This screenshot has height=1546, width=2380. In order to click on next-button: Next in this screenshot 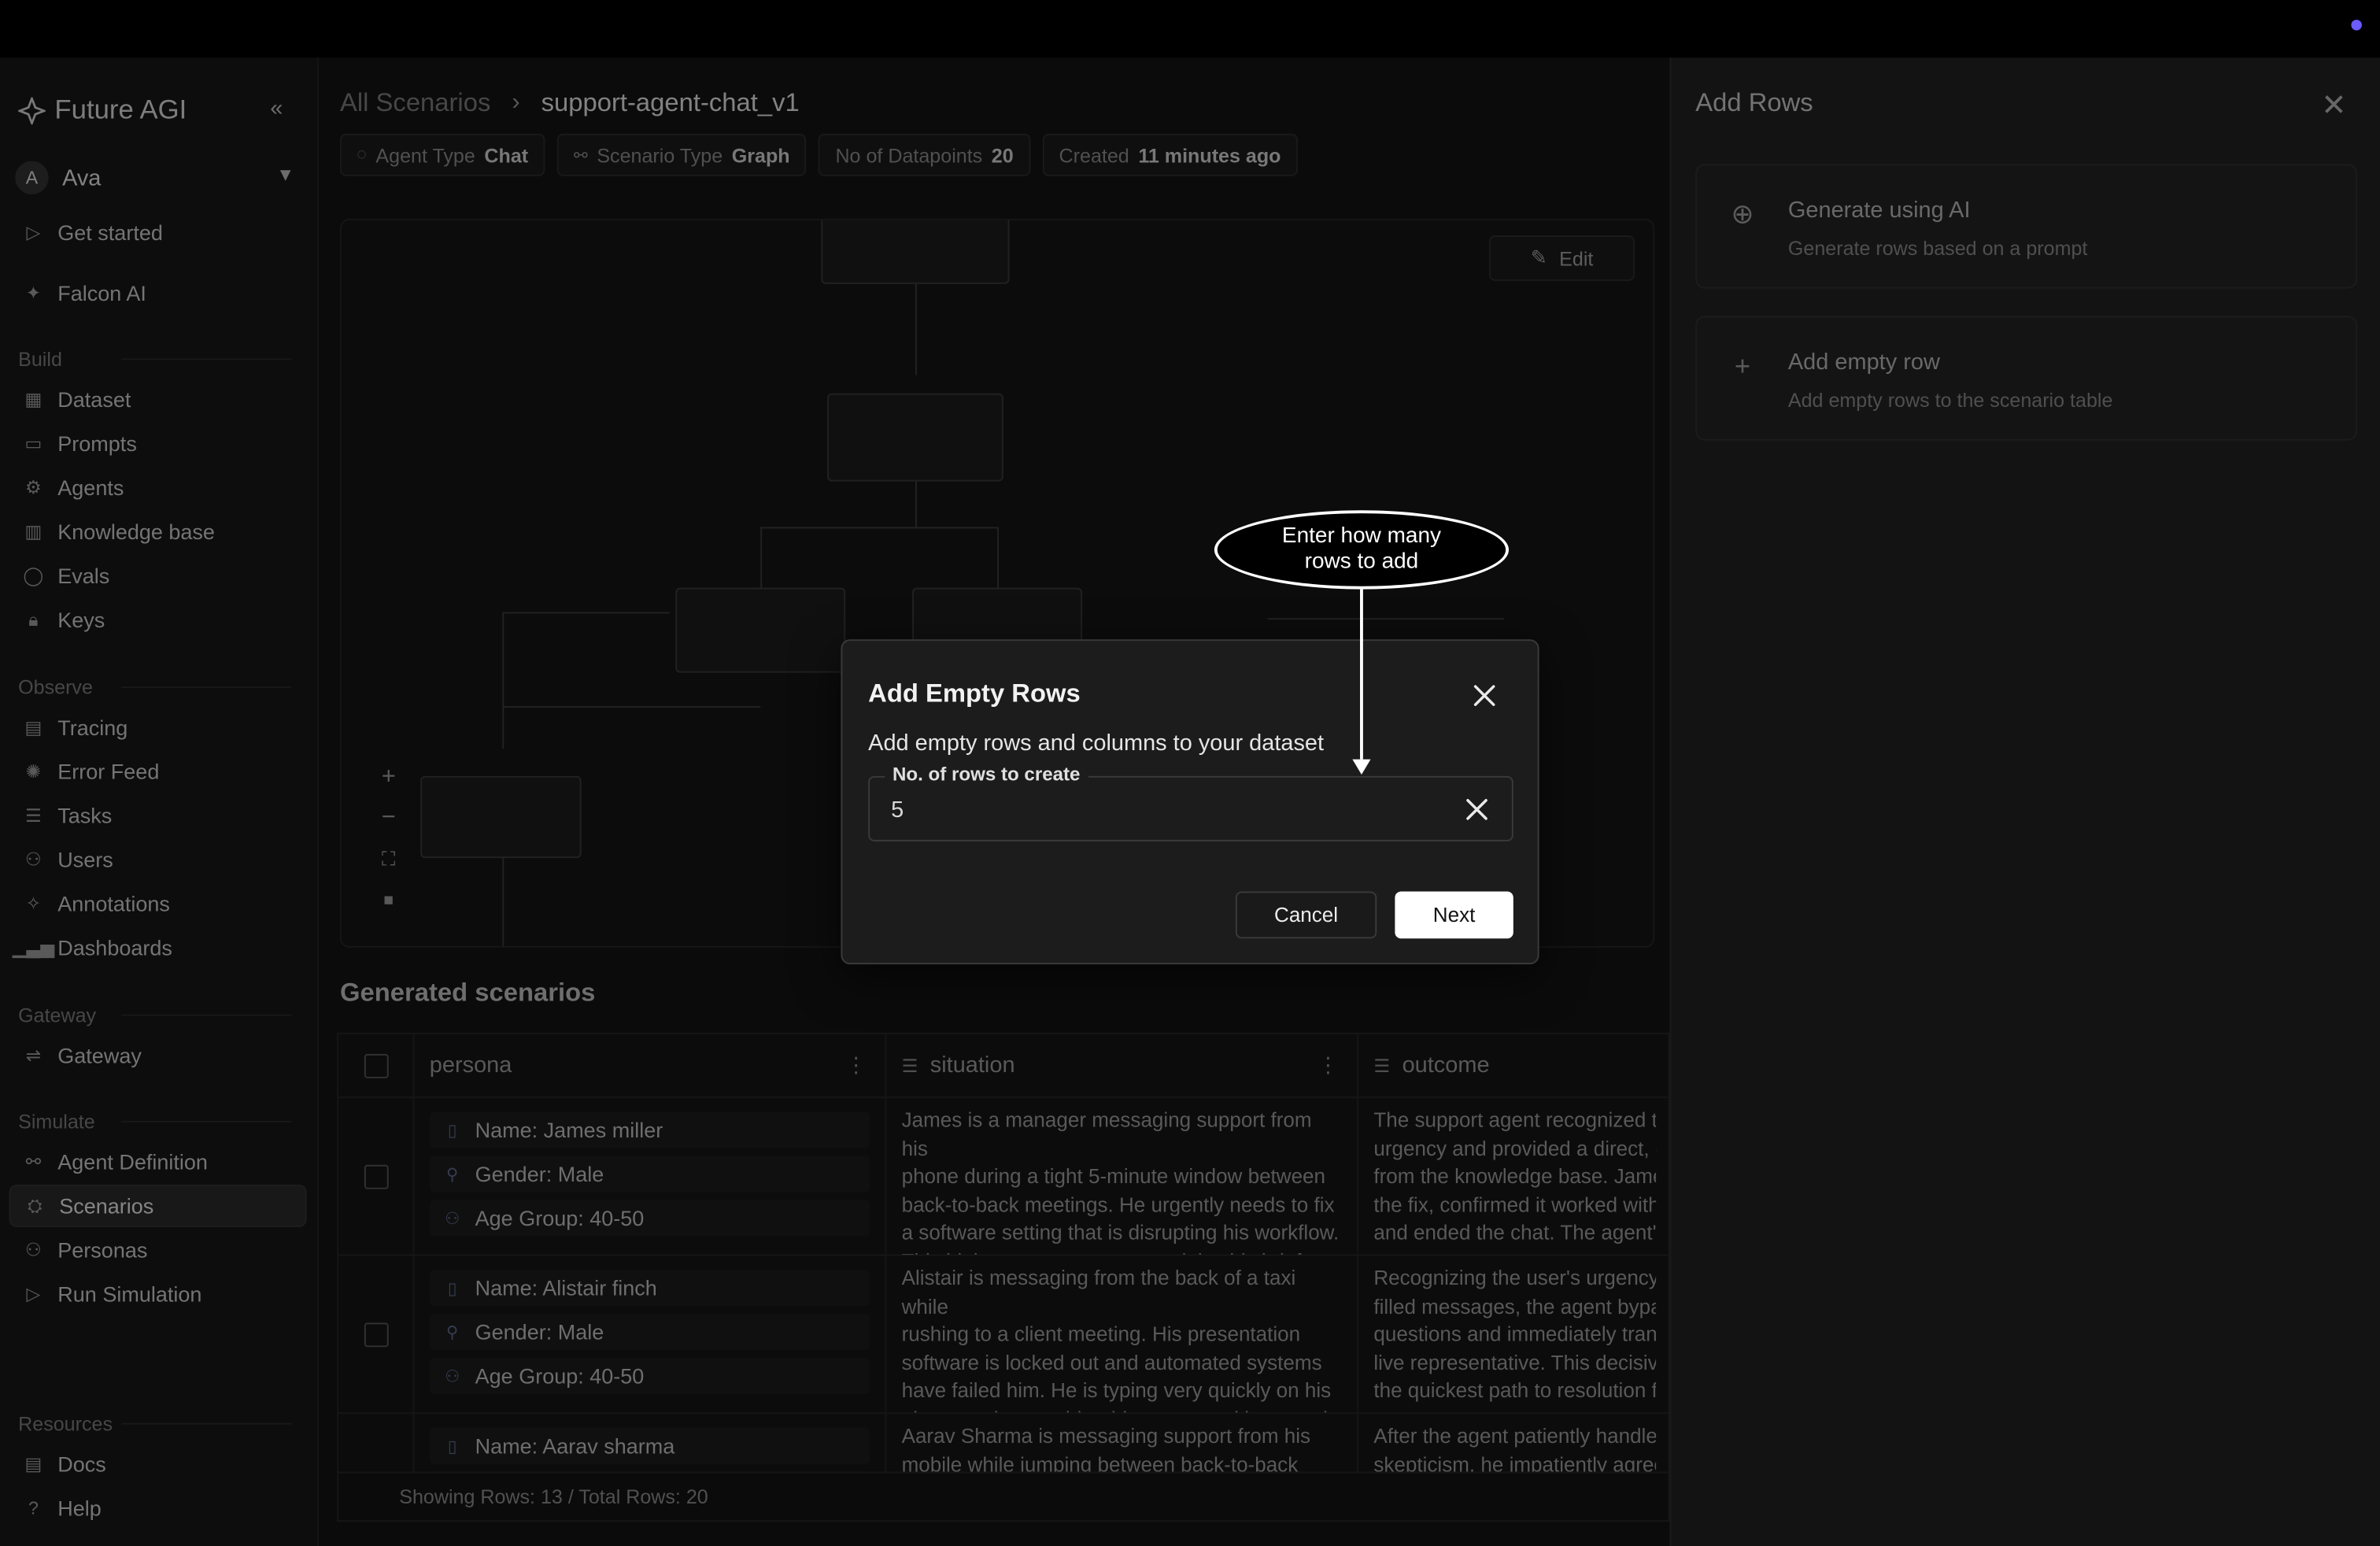, I will do `click(1454, 915)`.